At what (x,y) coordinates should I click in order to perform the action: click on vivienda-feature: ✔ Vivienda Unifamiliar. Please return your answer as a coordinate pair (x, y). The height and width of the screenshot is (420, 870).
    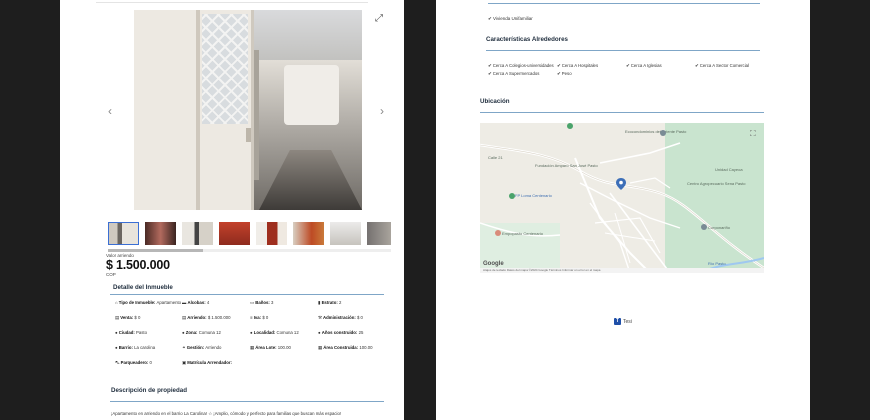
    Looking at the image, I should click on (510, 18).